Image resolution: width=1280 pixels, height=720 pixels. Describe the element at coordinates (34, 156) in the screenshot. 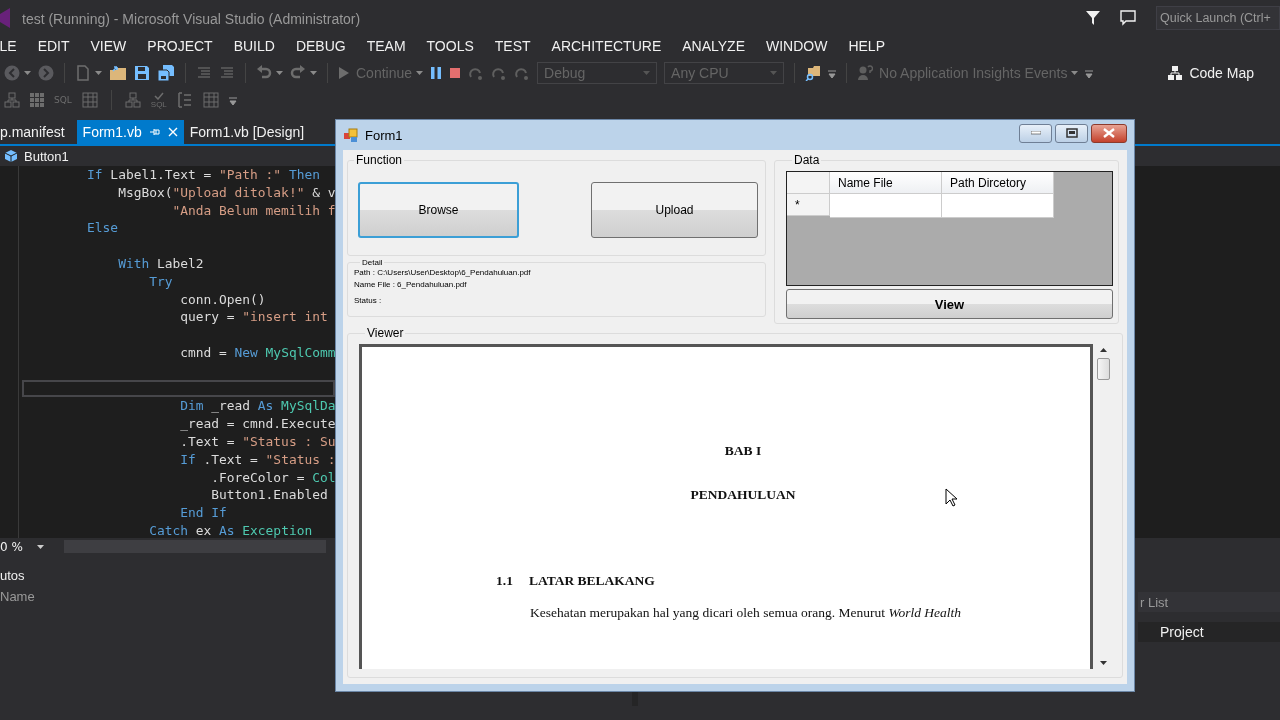

I see `member-dropdown: Button1` at that location.